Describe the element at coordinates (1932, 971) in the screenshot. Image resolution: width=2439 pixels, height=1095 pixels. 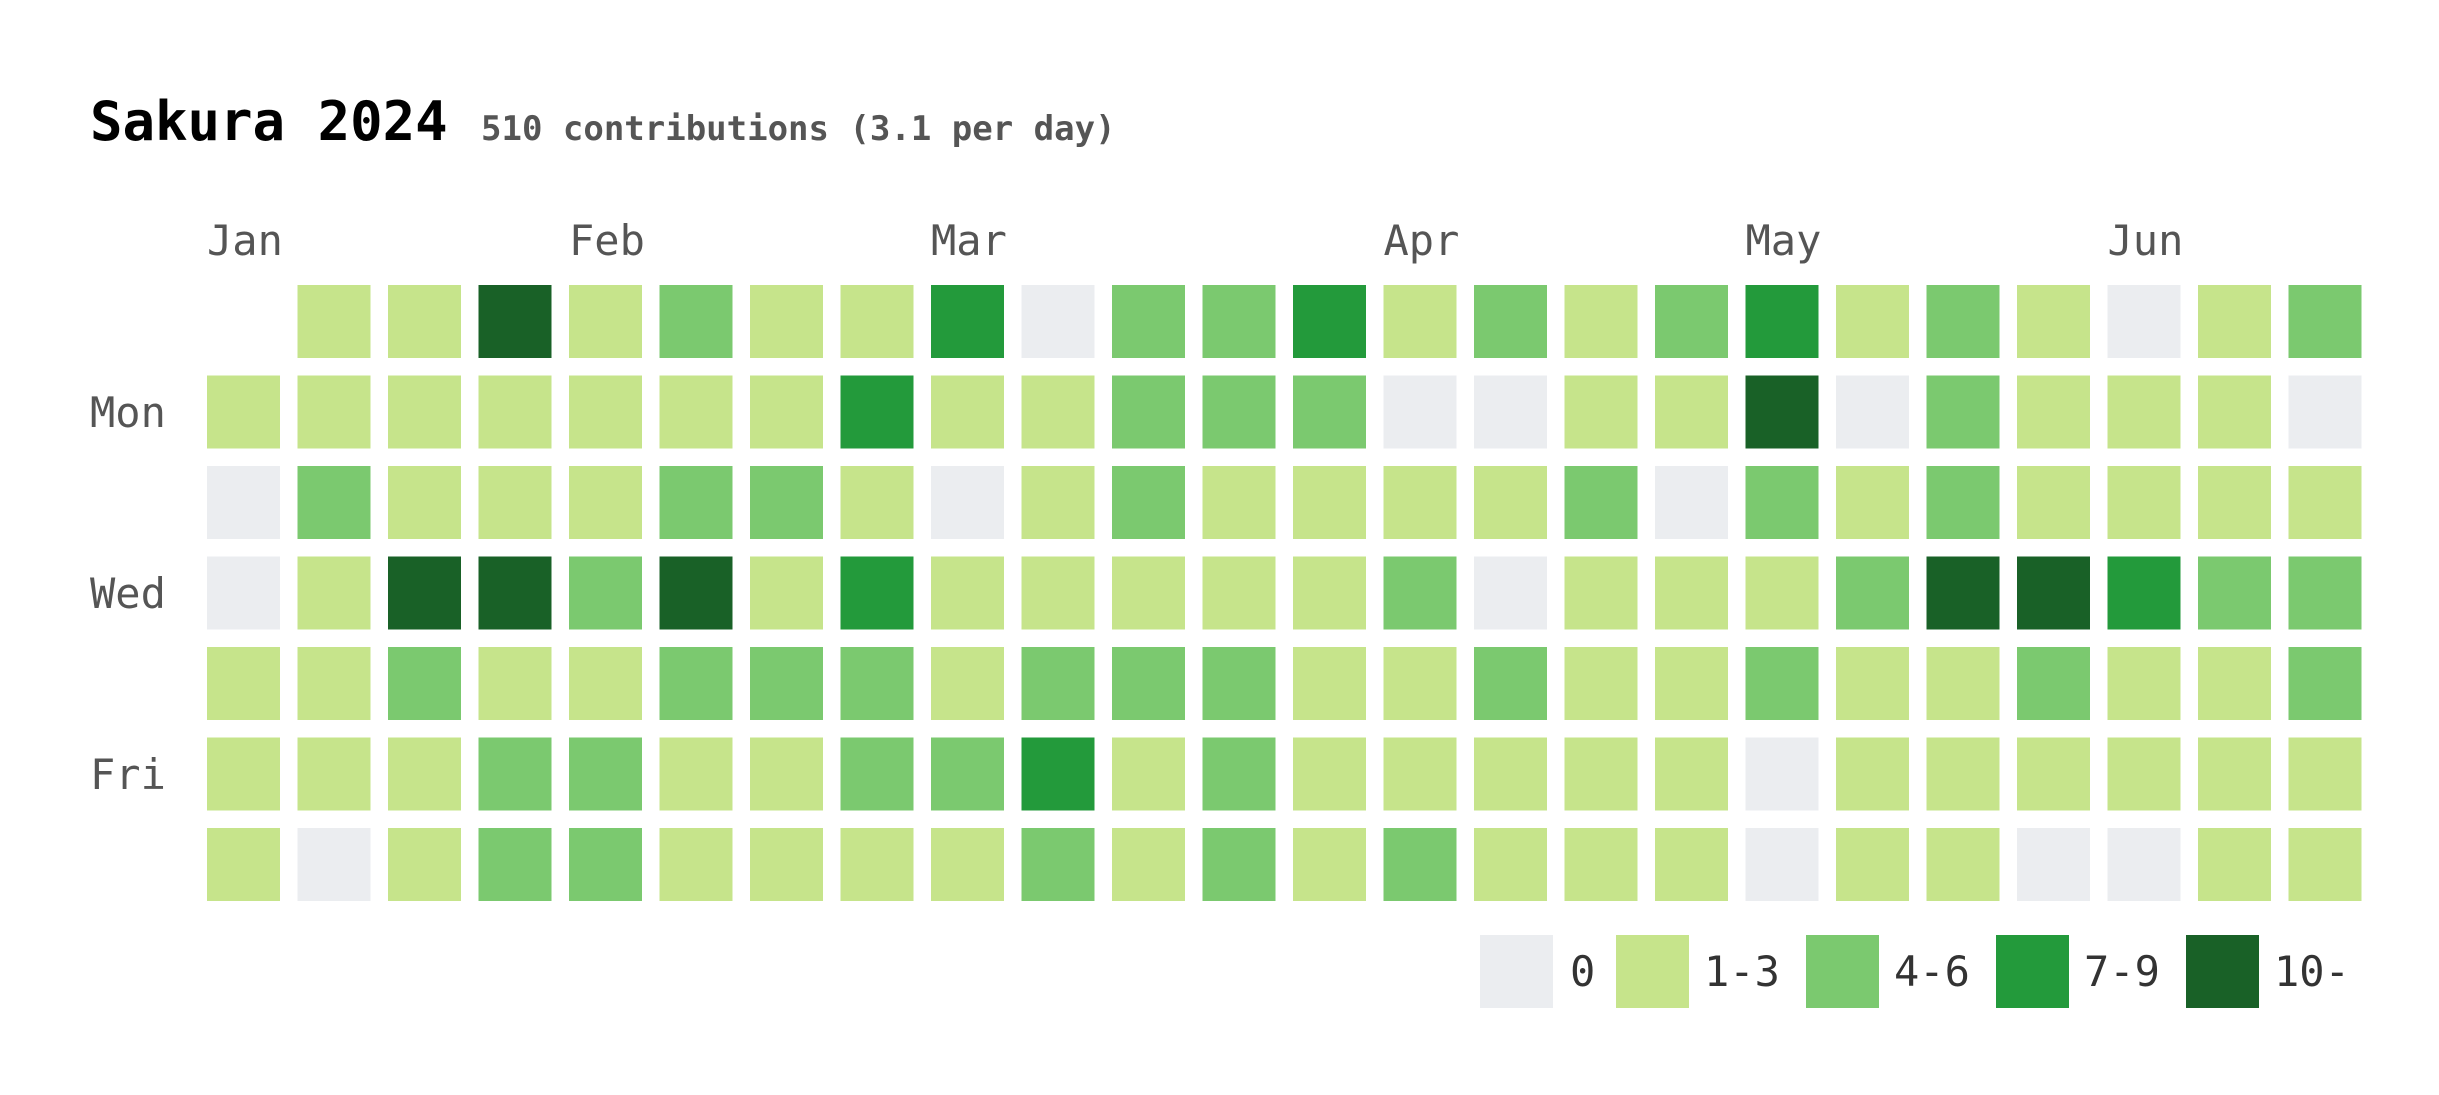
I see `legend-label: 4-6` at that location.